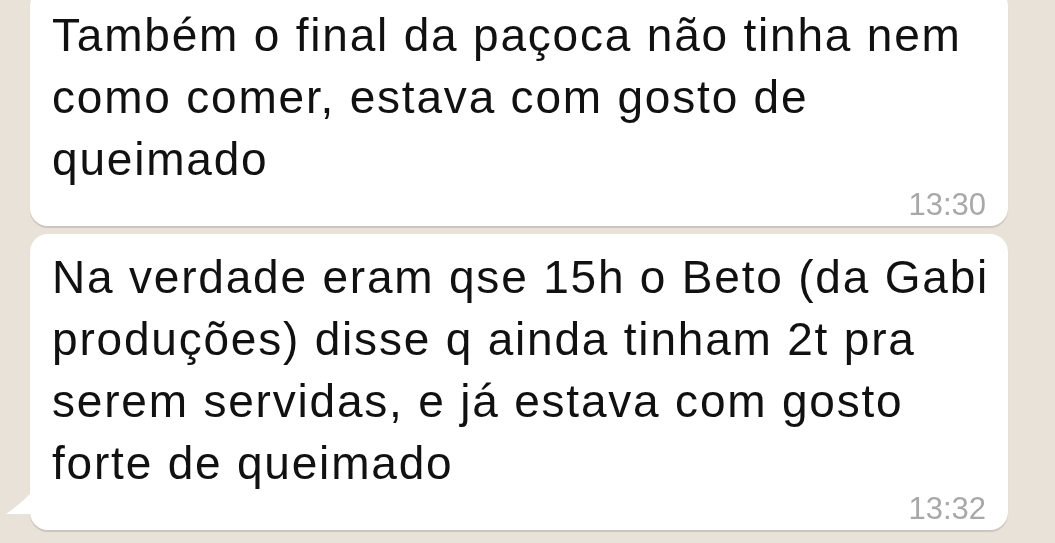  Describe the element at coordinates (947, 205) in the screenshot. I see `message-time: 13:30` at that location.